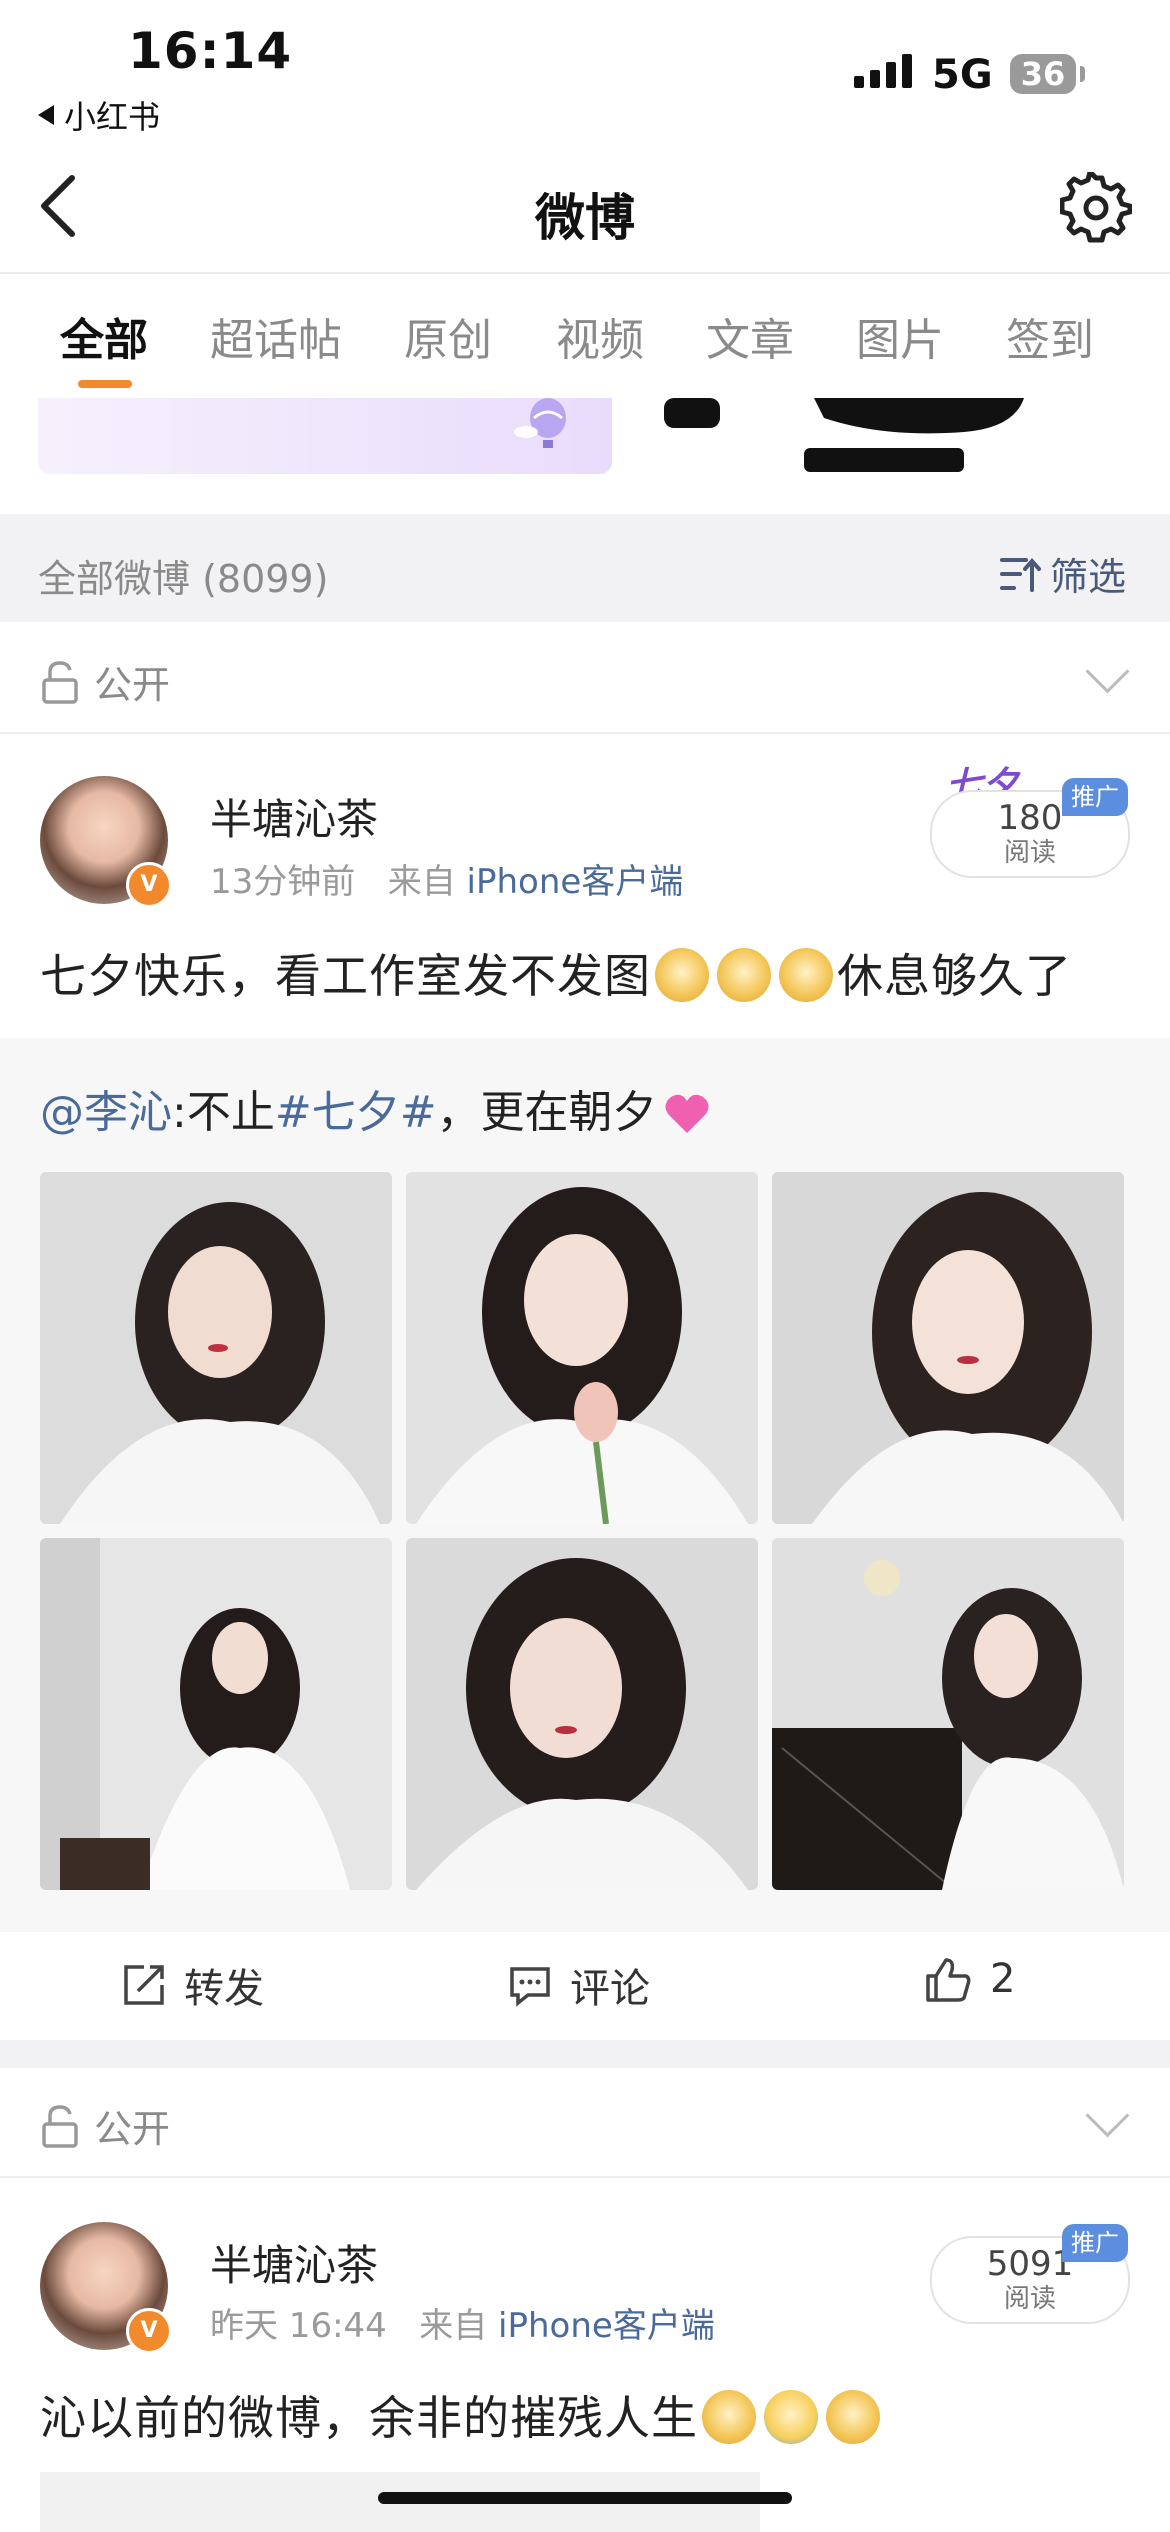 This screenshot has width=1170, height=2532. I want to click on repost-sep: :不止, so click(223, 1112).